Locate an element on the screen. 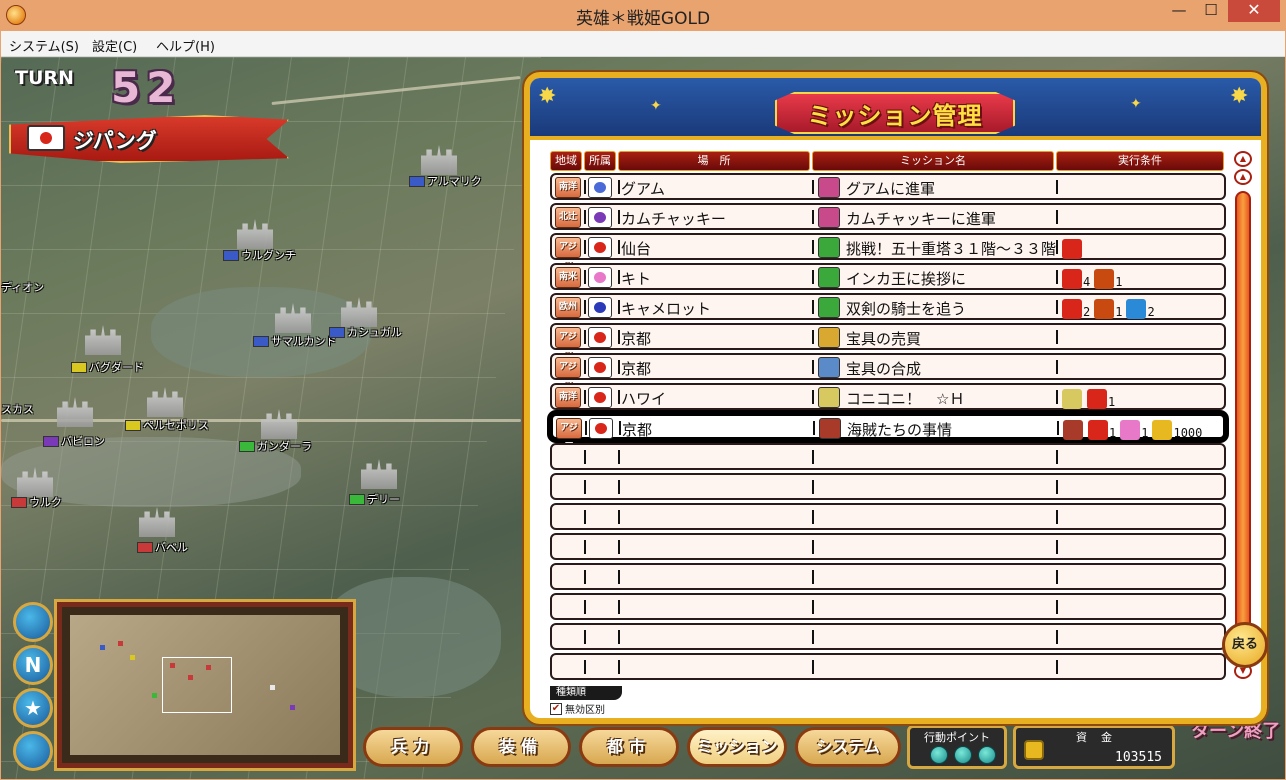 The width and height of the screenshot is (1286, 780). menu-help: ヘルプ(H) is located at coordinates (185, 45).